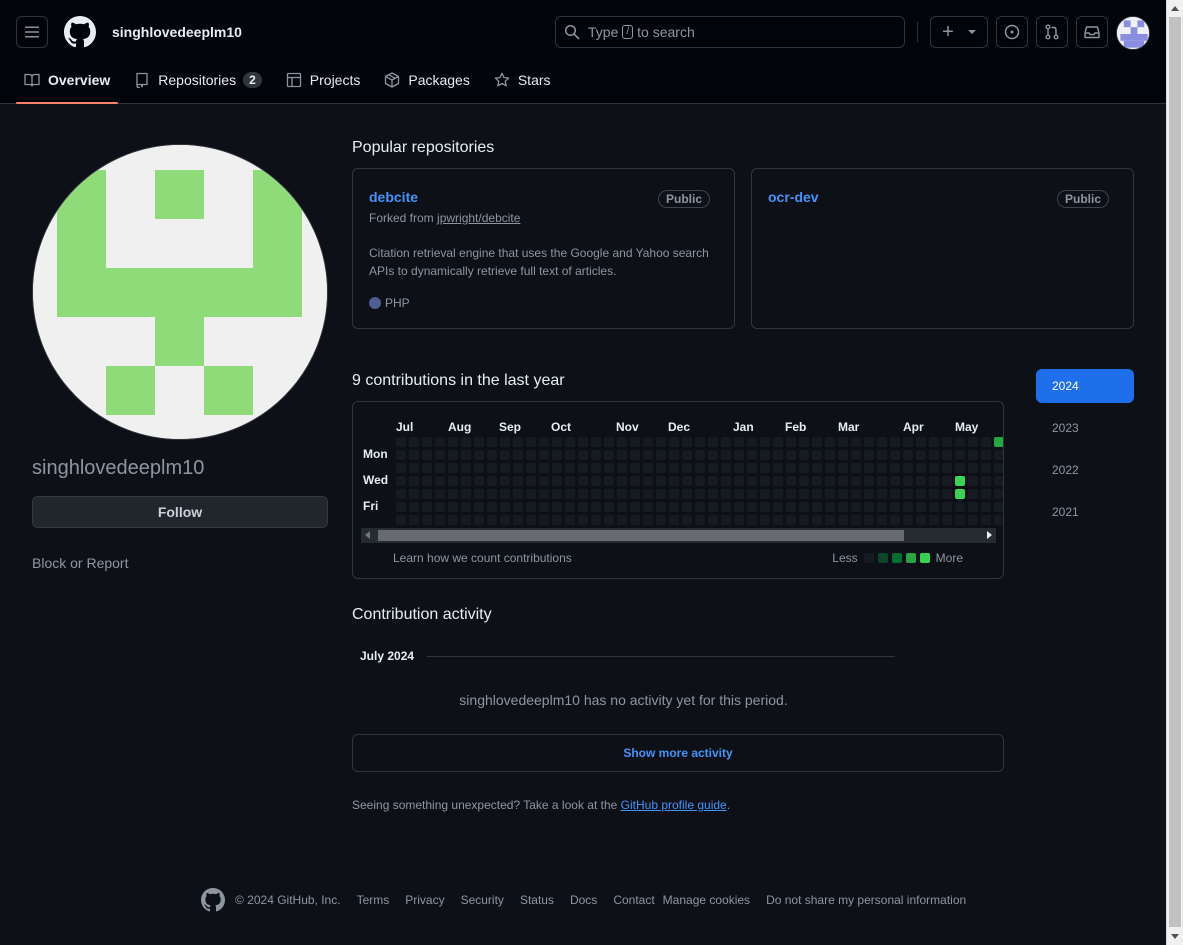  What do you see at coordinates (1085, 428) in the screenshot?
I see `year-button-2023: 2023` at bounding box center [1085, 428].